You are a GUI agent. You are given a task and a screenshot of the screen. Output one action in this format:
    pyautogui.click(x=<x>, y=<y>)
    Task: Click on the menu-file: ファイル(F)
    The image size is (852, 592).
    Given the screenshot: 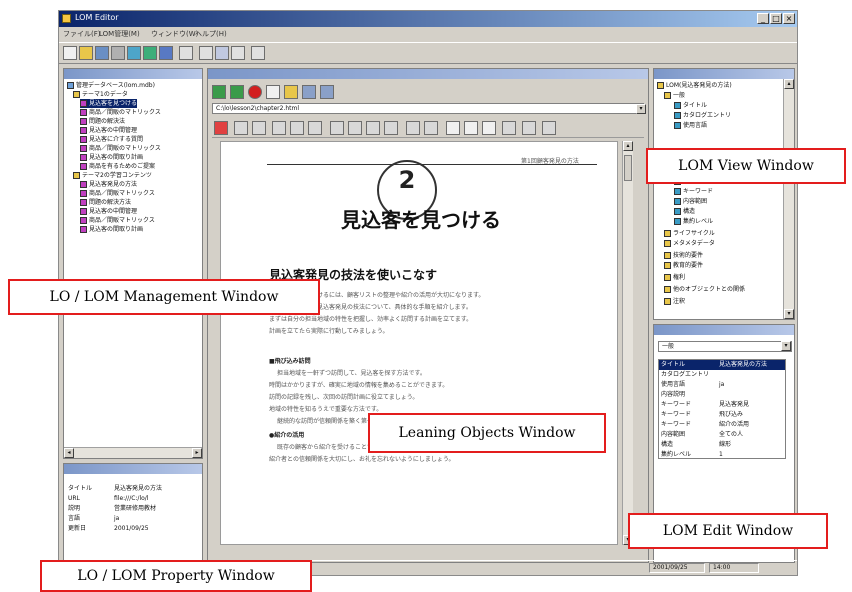 What is the action you would take?
    pyautogui.click(x=82, y=34)
    